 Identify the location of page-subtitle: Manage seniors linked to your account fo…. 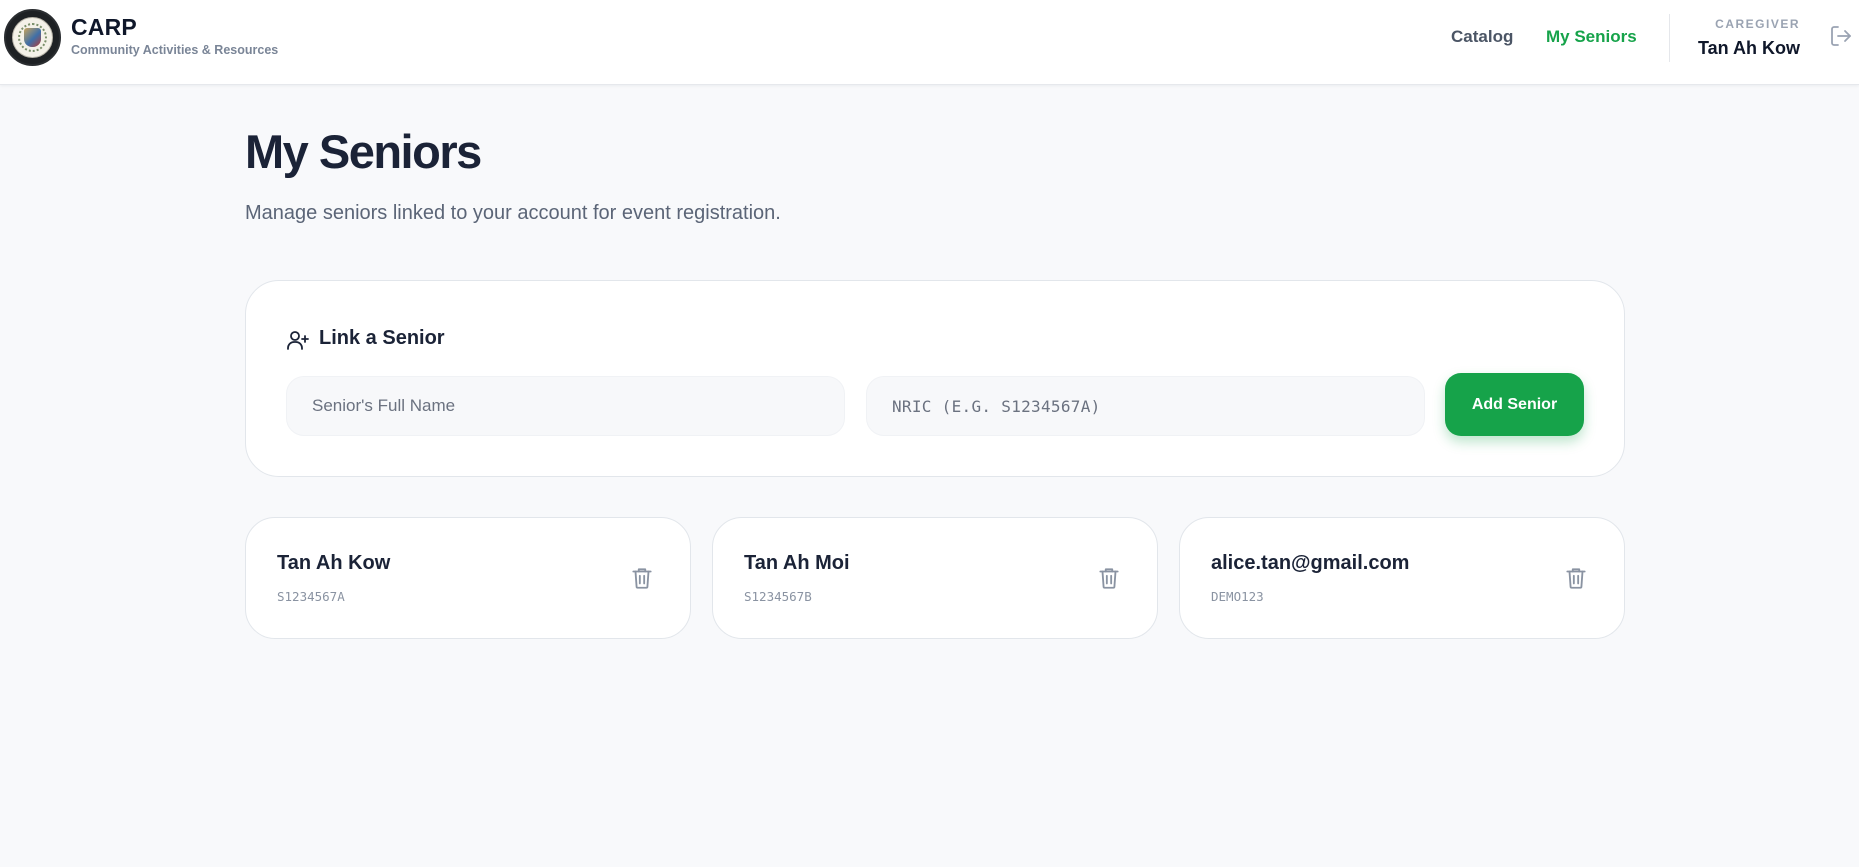
(513, 213).